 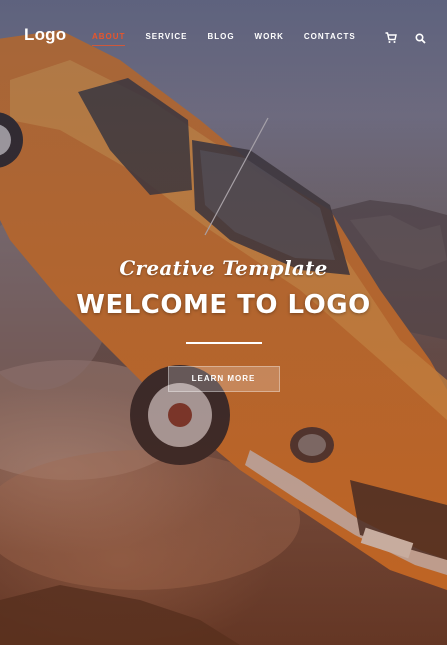 I want to click on hero-subtitle: Creative Template, so click(x=223, y=268).